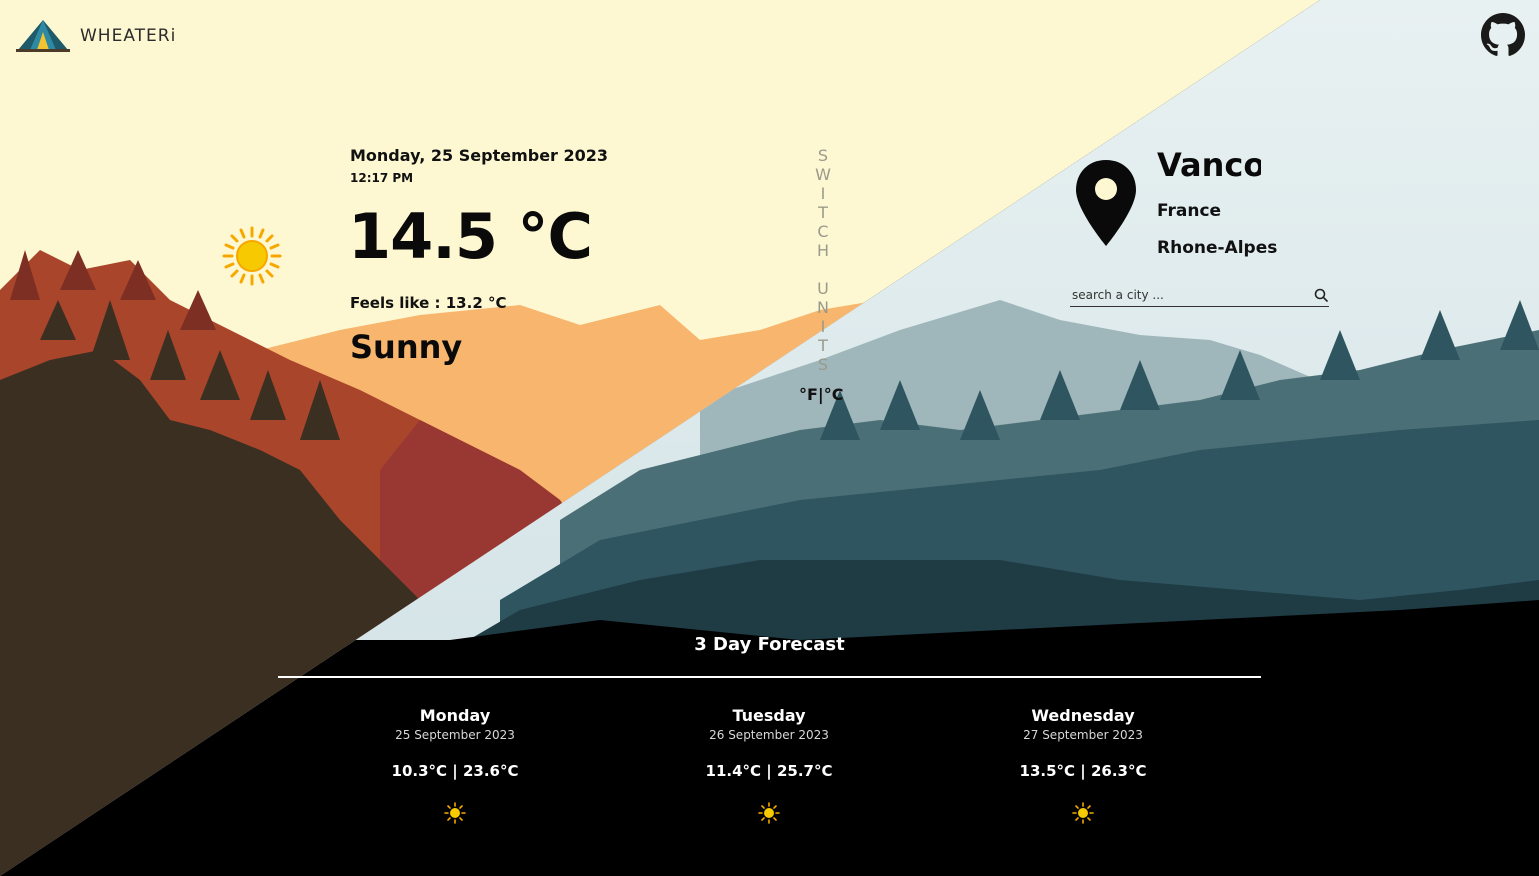 The width and height of the screenshot is (1539, 876). What do you see at coordinates (470, 236) in the screenshot?
I see `current-temperature: 14.5 °C` at bounding box center [470, 236].